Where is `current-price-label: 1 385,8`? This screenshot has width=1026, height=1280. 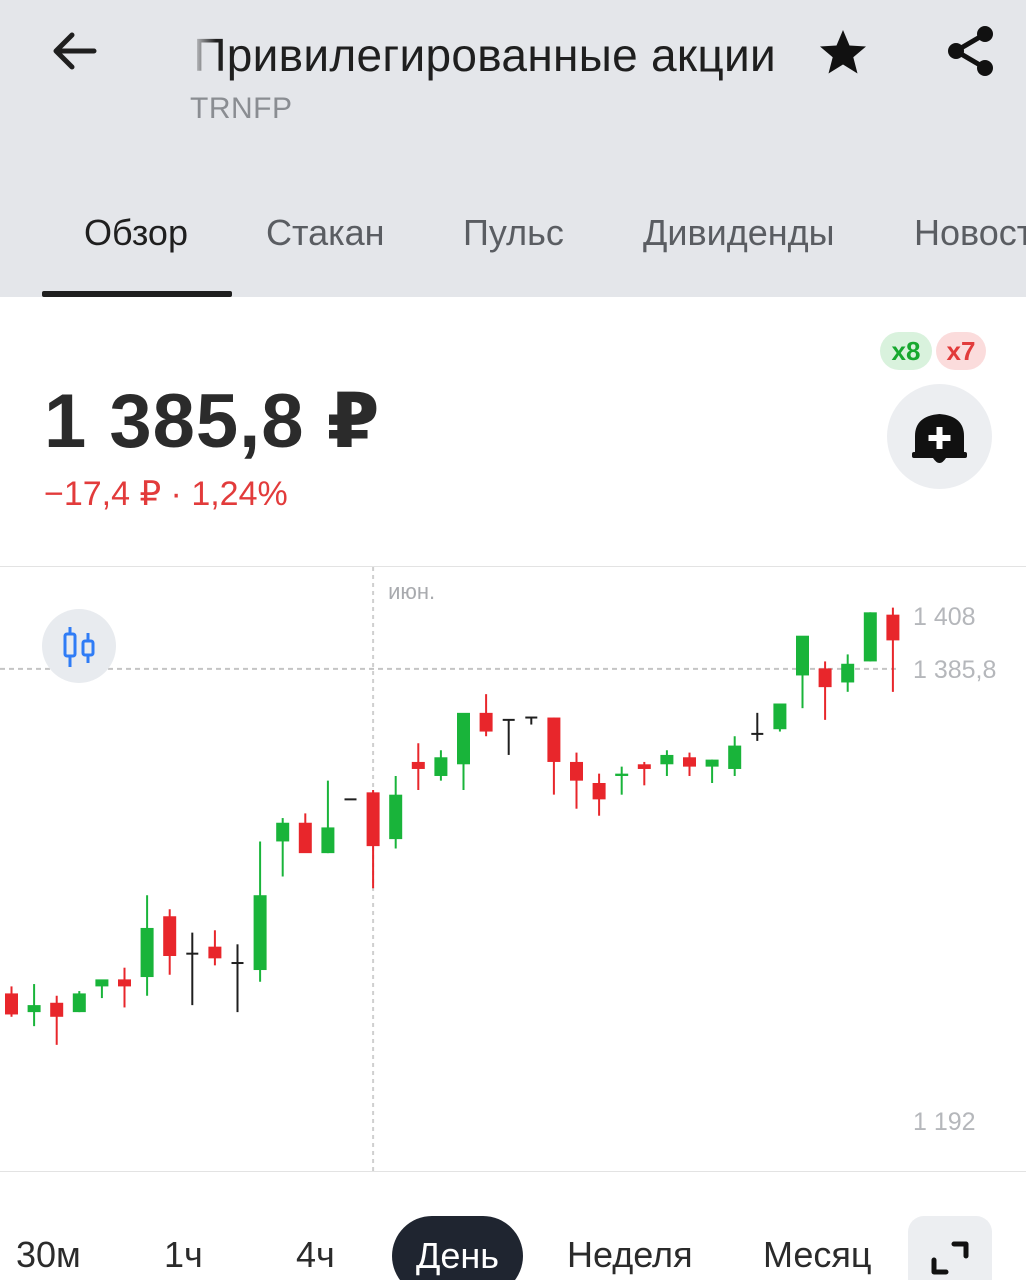
current-price-label: 1 385,8 is located at coordinates (954, 670).